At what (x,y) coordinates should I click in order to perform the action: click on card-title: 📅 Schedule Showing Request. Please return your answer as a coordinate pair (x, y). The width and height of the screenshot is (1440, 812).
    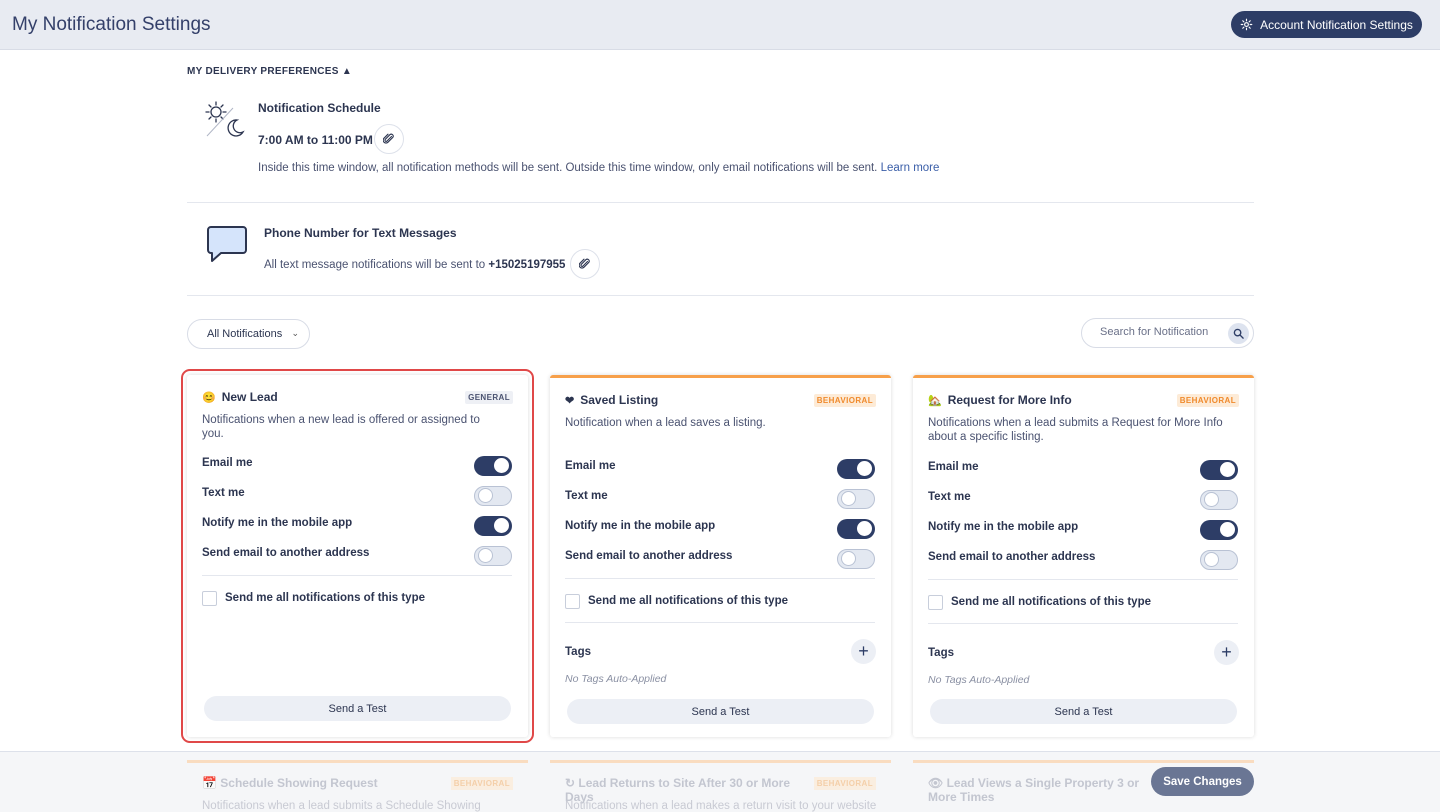
    Looking at the image, I should click on (319, 783).